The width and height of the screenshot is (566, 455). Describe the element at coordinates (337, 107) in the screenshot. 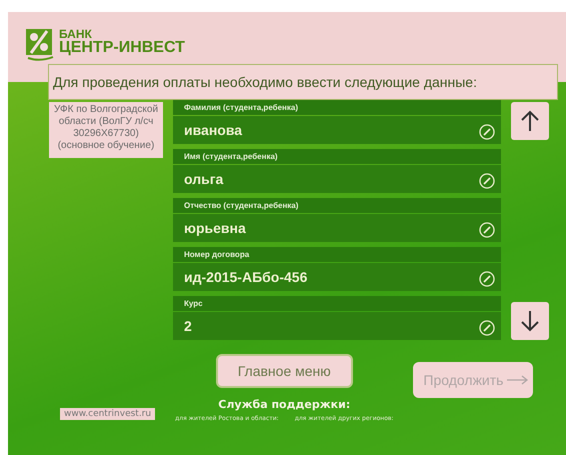

I see `field-label: Фамилия (студента,ребенка)` at that location.